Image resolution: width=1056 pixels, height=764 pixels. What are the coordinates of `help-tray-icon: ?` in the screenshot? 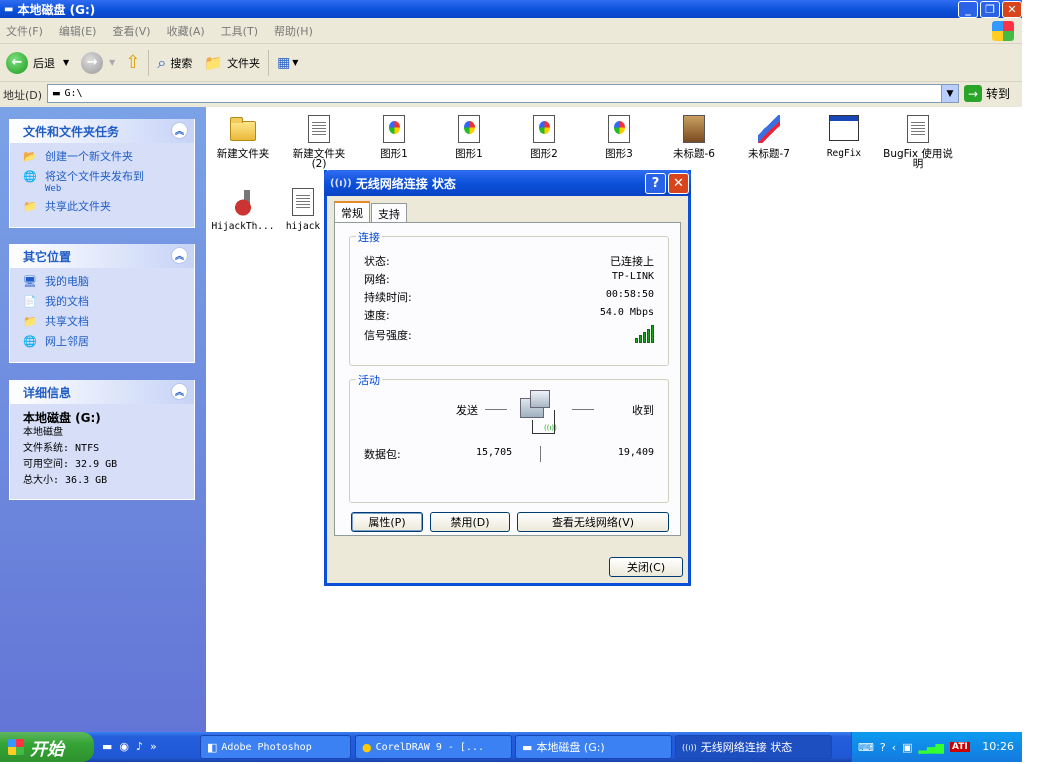 It's located at (883, 747).